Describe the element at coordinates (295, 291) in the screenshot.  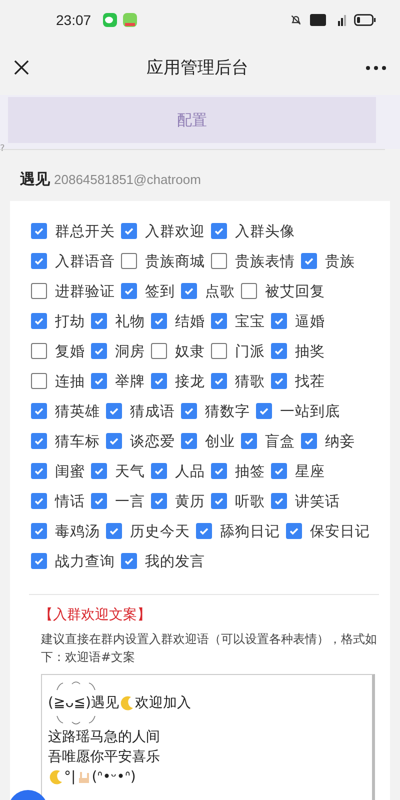
I see `checkbox-label: 被艾回复` at that location.